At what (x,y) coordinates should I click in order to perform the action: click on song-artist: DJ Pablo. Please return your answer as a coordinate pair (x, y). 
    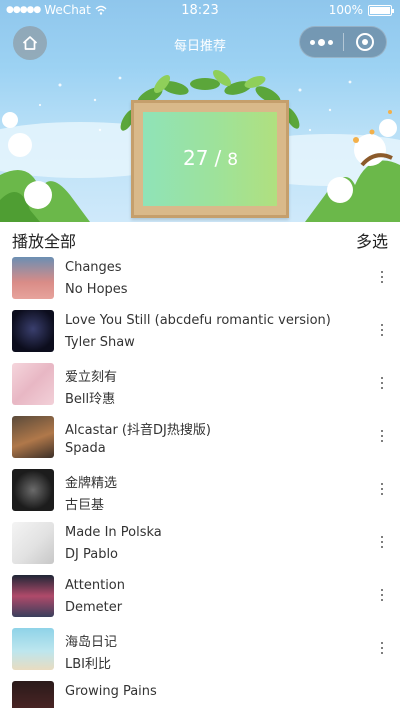
    Looking at the image, I should click on (92, 554).